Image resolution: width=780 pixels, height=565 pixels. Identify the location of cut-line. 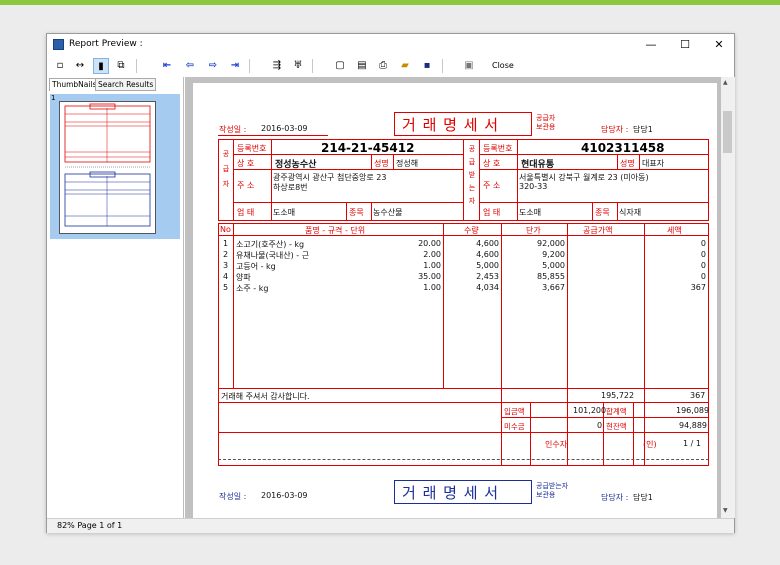
(463, 459).